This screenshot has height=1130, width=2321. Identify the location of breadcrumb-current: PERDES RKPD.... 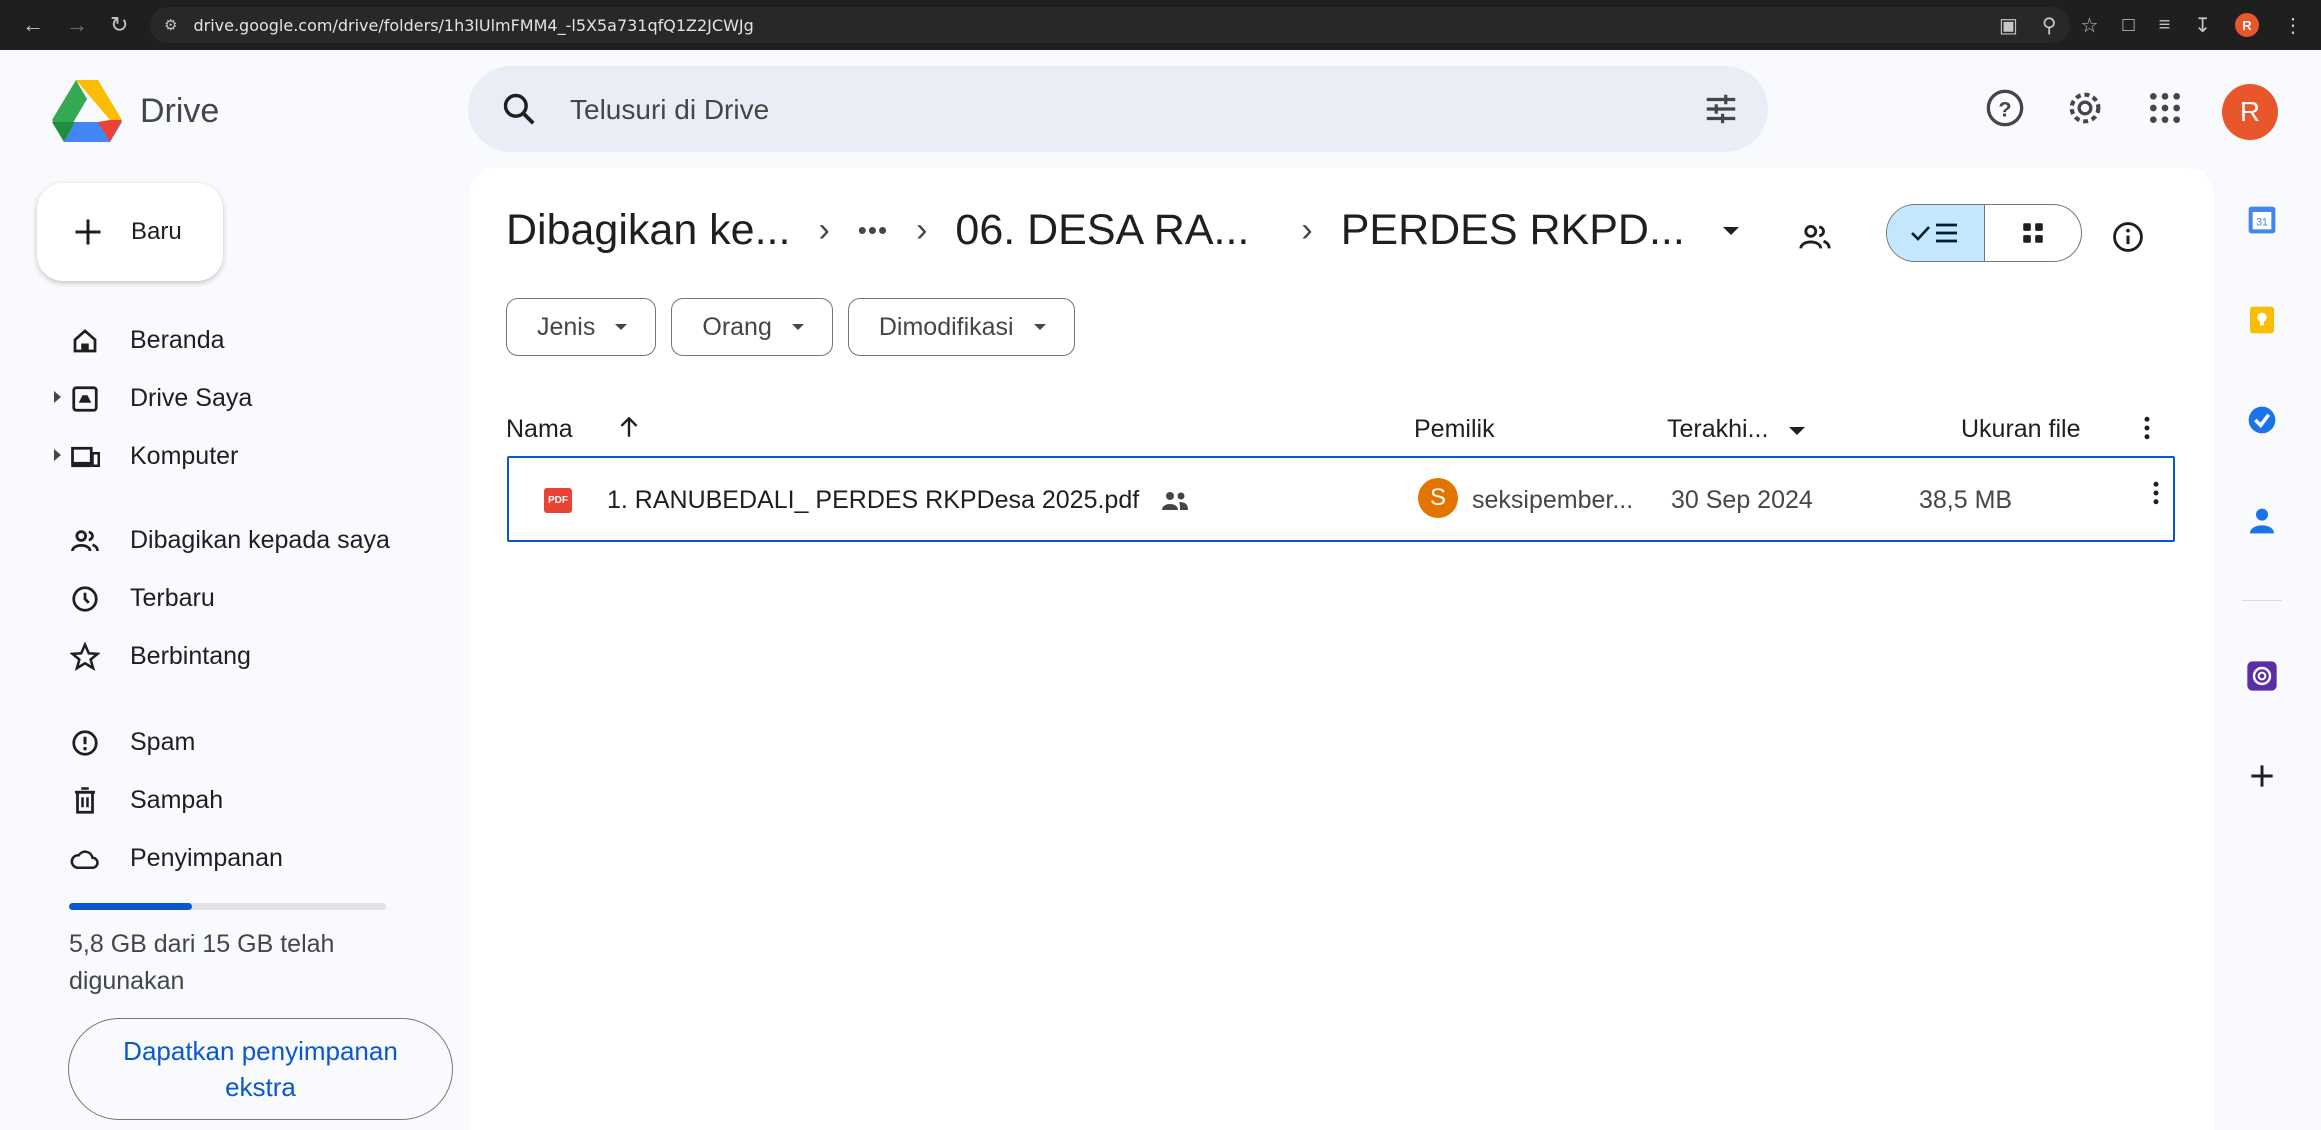
(1513, 230).